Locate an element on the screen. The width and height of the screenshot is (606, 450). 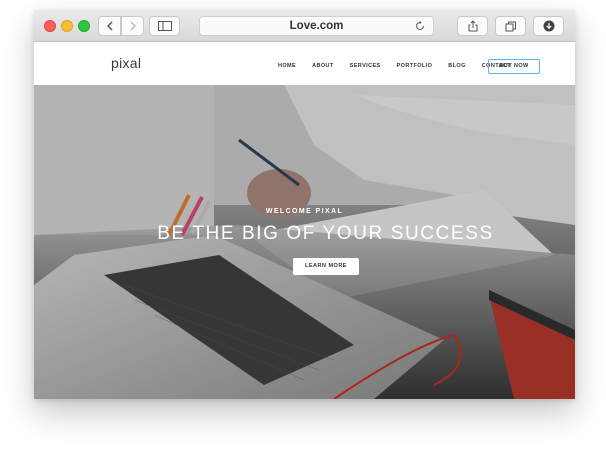
back-button is located at coordinates (109, 26).